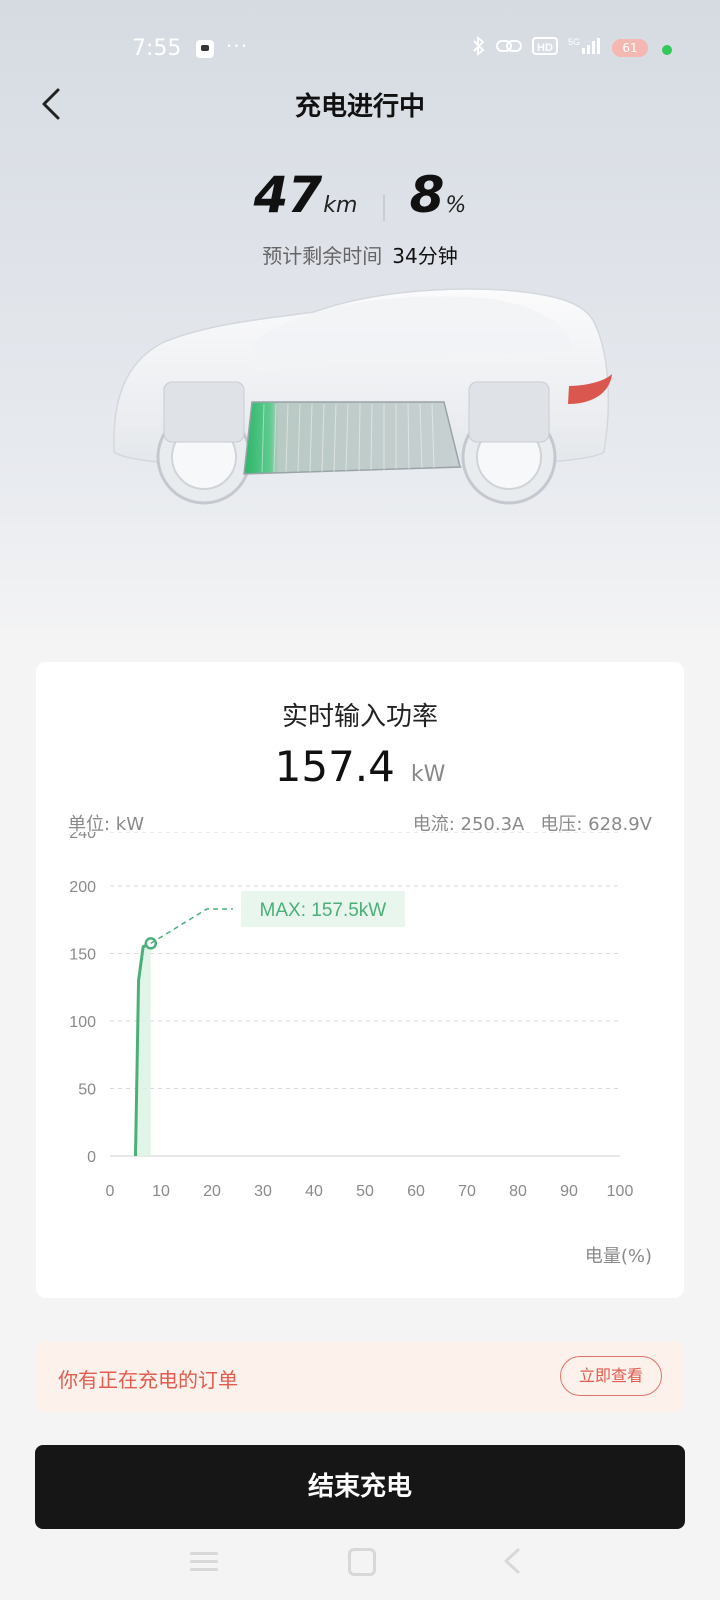 The width and height of the screenshot is (720, 1600). What do you see at coordinates (479, 47) in the screenshot?
I see `bluetooth-icon` at bounding box center [479, 47].